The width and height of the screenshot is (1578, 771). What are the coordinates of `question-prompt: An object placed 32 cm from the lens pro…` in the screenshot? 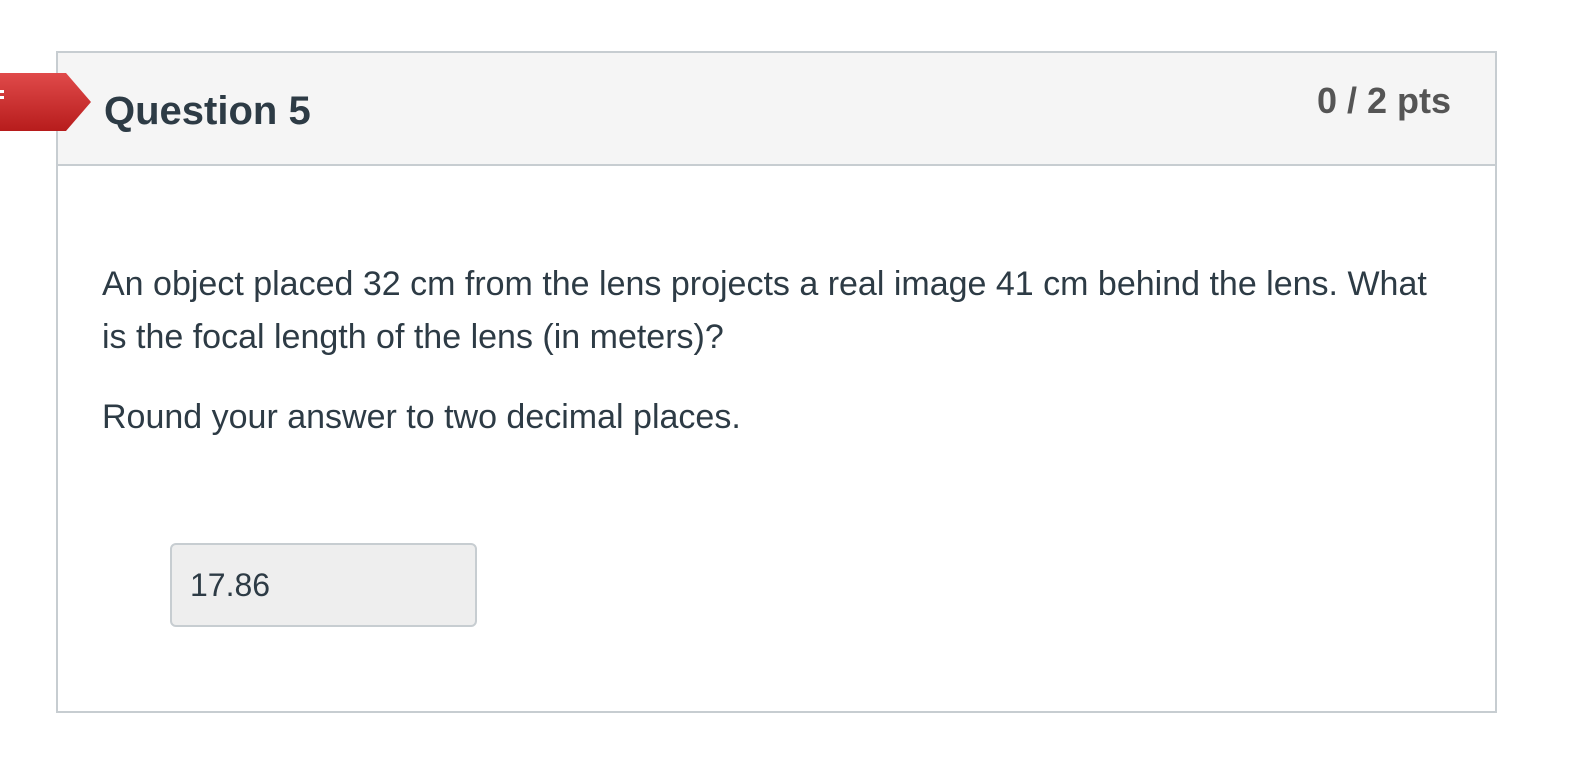 It's located at (764, 310).